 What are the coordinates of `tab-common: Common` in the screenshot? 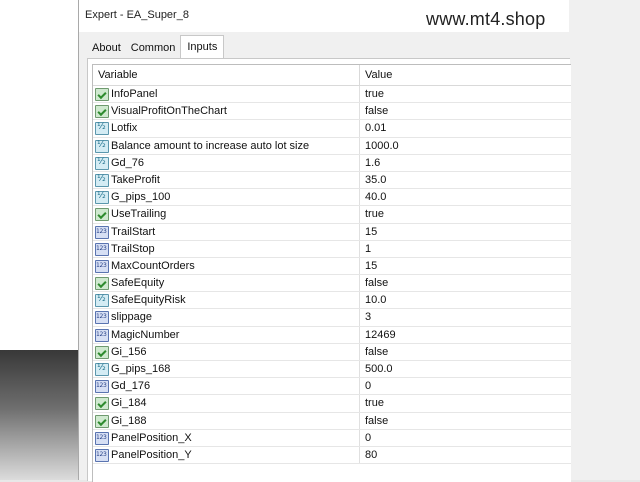 It's located at (153, 47).